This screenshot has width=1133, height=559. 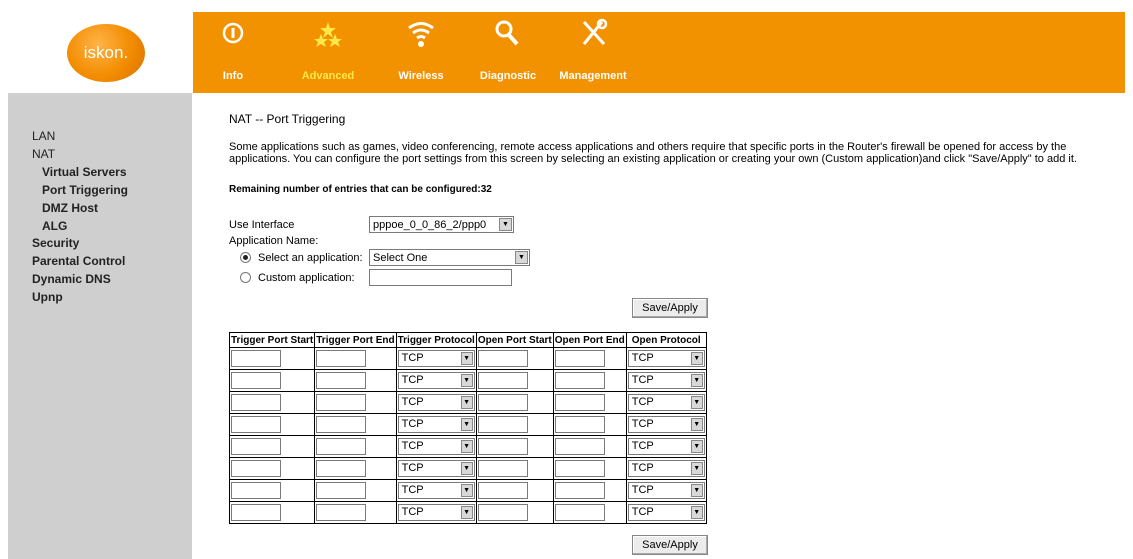 What do you see at coordinates (43, 154) in the screenshot?
I see `sidebar-item-nat: NAT` at bounding box center [43, 154].